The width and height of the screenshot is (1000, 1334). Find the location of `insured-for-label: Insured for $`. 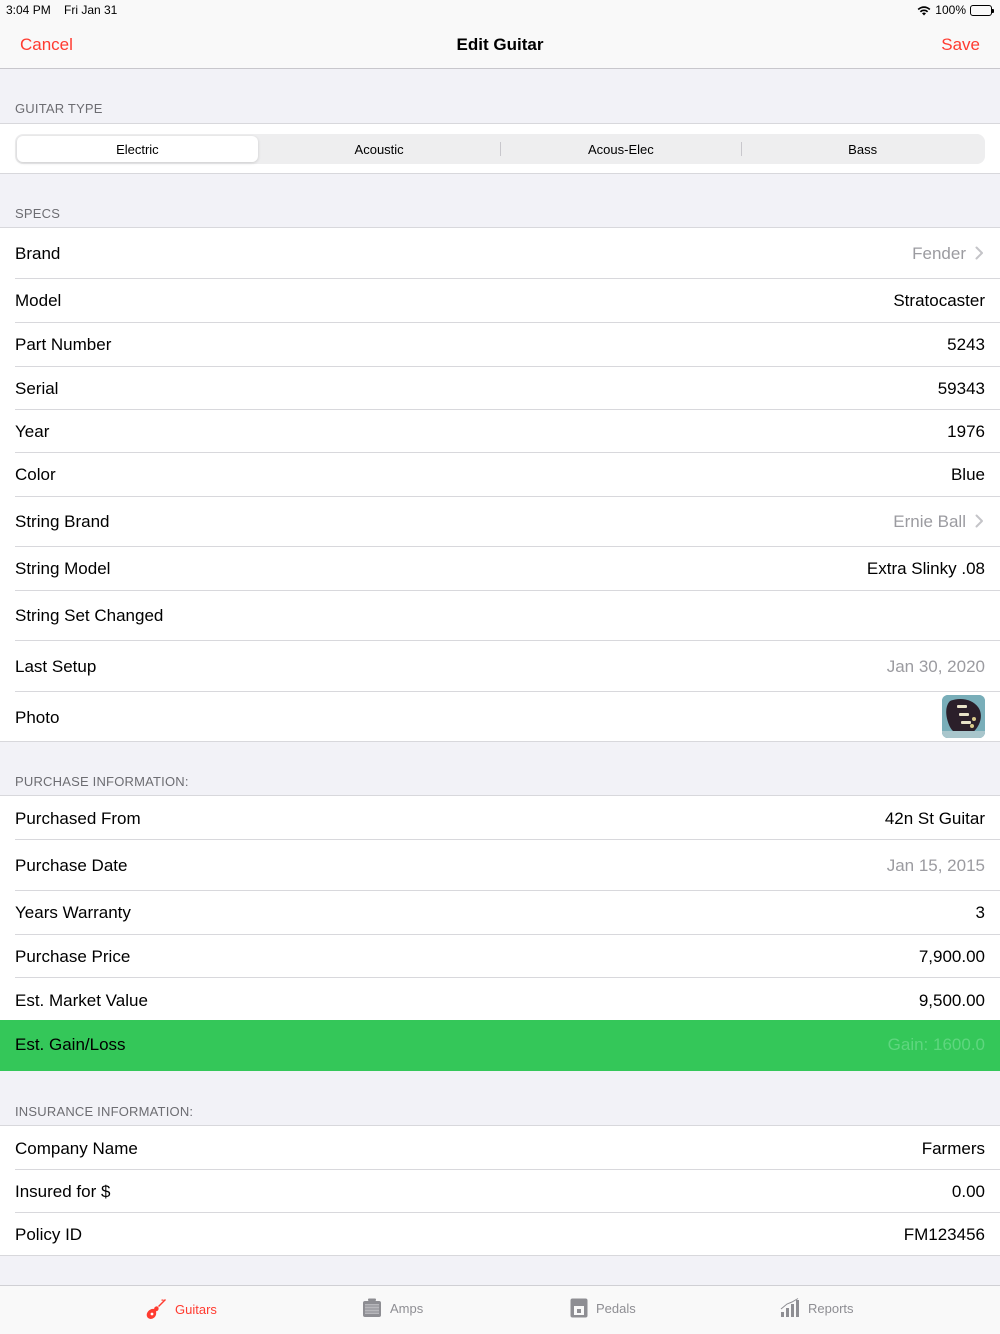

insured-for-label: Insured for $ is located at coordinates (63, 1191).